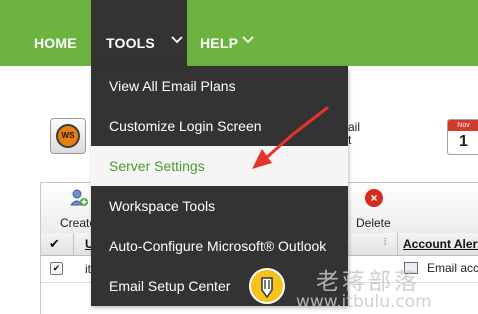 The height and width of the screenshot is (314, 478). Describe the element at coordinates (463, 125) in the screenshot. I see `calendar-month: Nov` at that location.